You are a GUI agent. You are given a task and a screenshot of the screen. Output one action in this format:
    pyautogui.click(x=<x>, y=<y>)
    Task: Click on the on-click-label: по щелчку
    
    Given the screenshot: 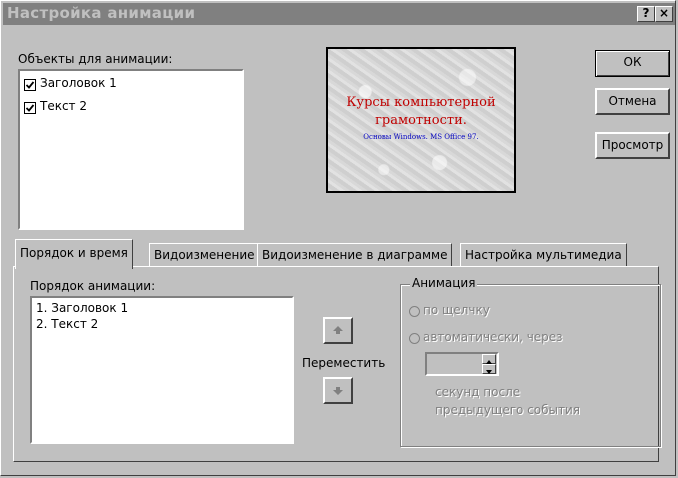 What is the action you would take?
    pyautogui.click(x=456, y=310)
    